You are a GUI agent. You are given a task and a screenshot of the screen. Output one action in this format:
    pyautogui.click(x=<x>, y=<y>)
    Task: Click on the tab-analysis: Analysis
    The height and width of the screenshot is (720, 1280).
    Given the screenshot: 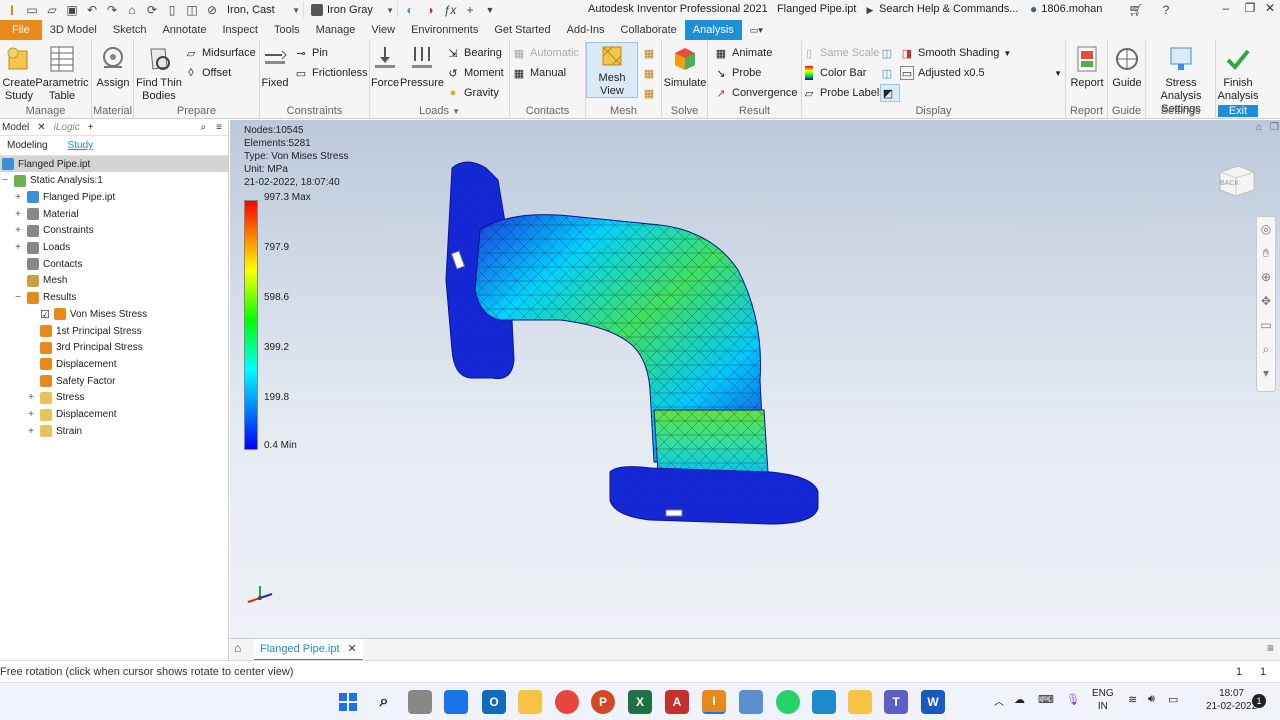 What is the action you would take?
    pyautogui.click(x=713, y=30)
    